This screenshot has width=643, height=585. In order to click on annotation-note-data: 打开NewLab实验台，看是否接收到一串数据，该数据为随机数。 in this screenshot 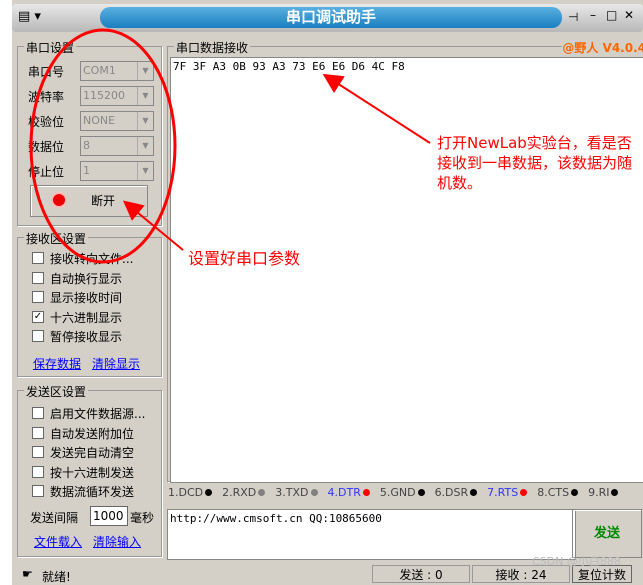, I will do `click(535, 163)`.